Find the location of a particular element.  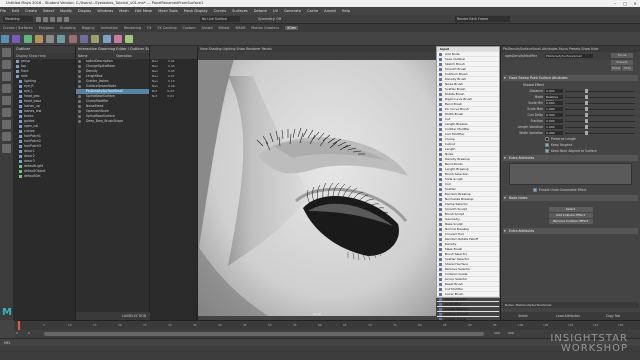

menu-curves: Curves is located at coordinates (220, 11).